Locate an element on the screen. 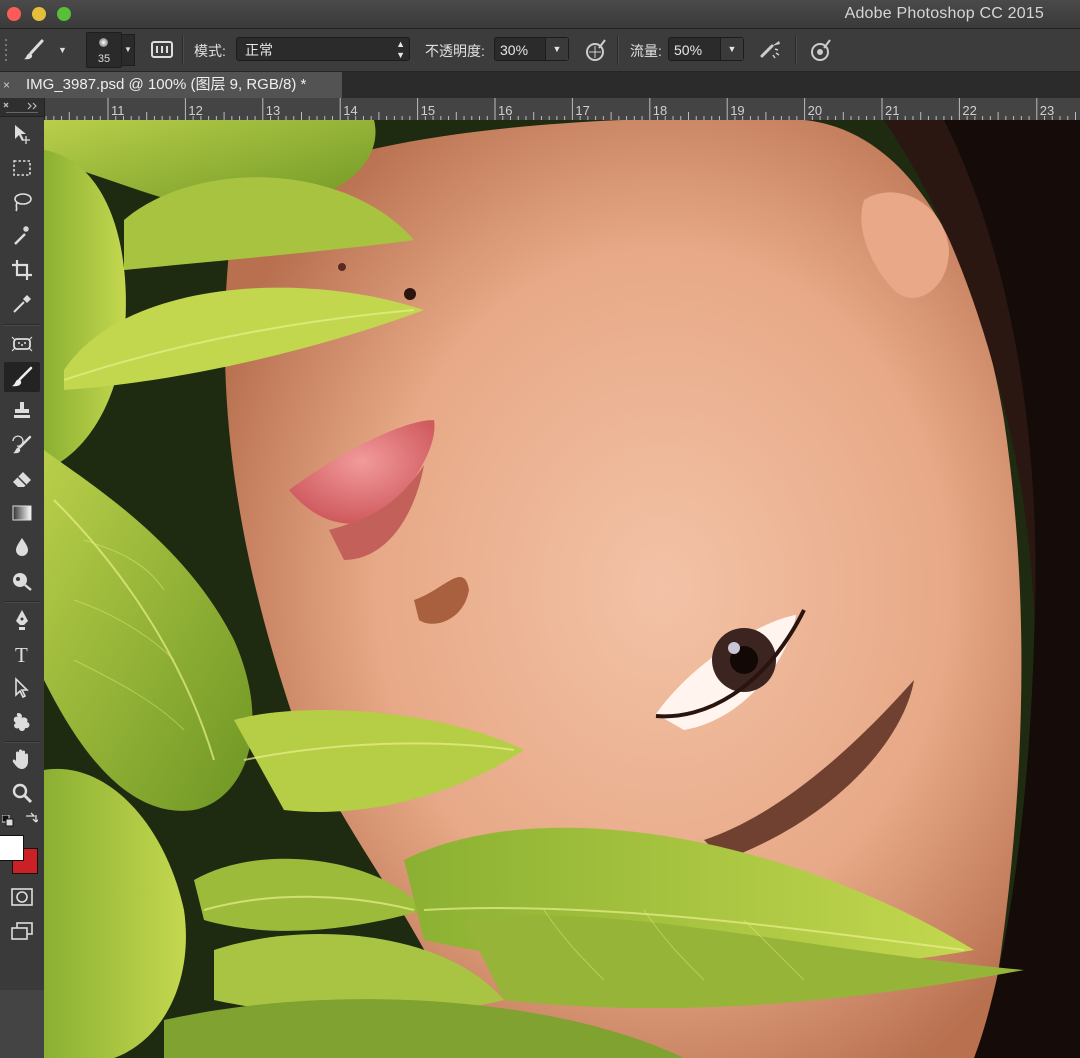  blend-mode-value: 正常 is located at coordinates (259, 50).